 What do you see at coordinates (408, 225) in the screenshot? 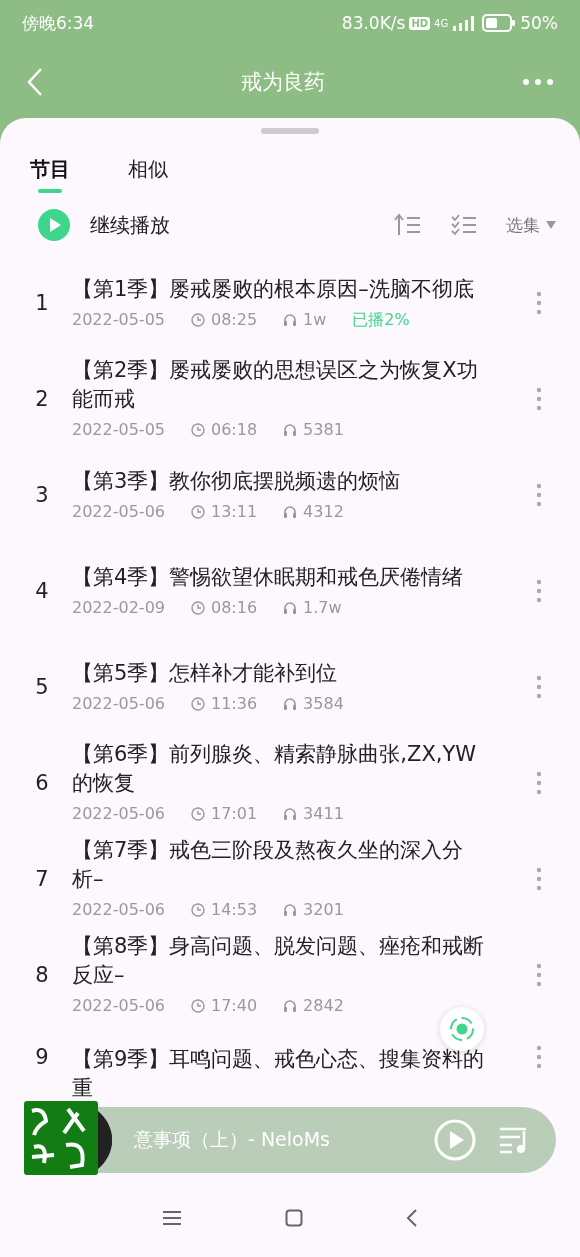
I see `sort-icon` at bounding box center [408, 225].